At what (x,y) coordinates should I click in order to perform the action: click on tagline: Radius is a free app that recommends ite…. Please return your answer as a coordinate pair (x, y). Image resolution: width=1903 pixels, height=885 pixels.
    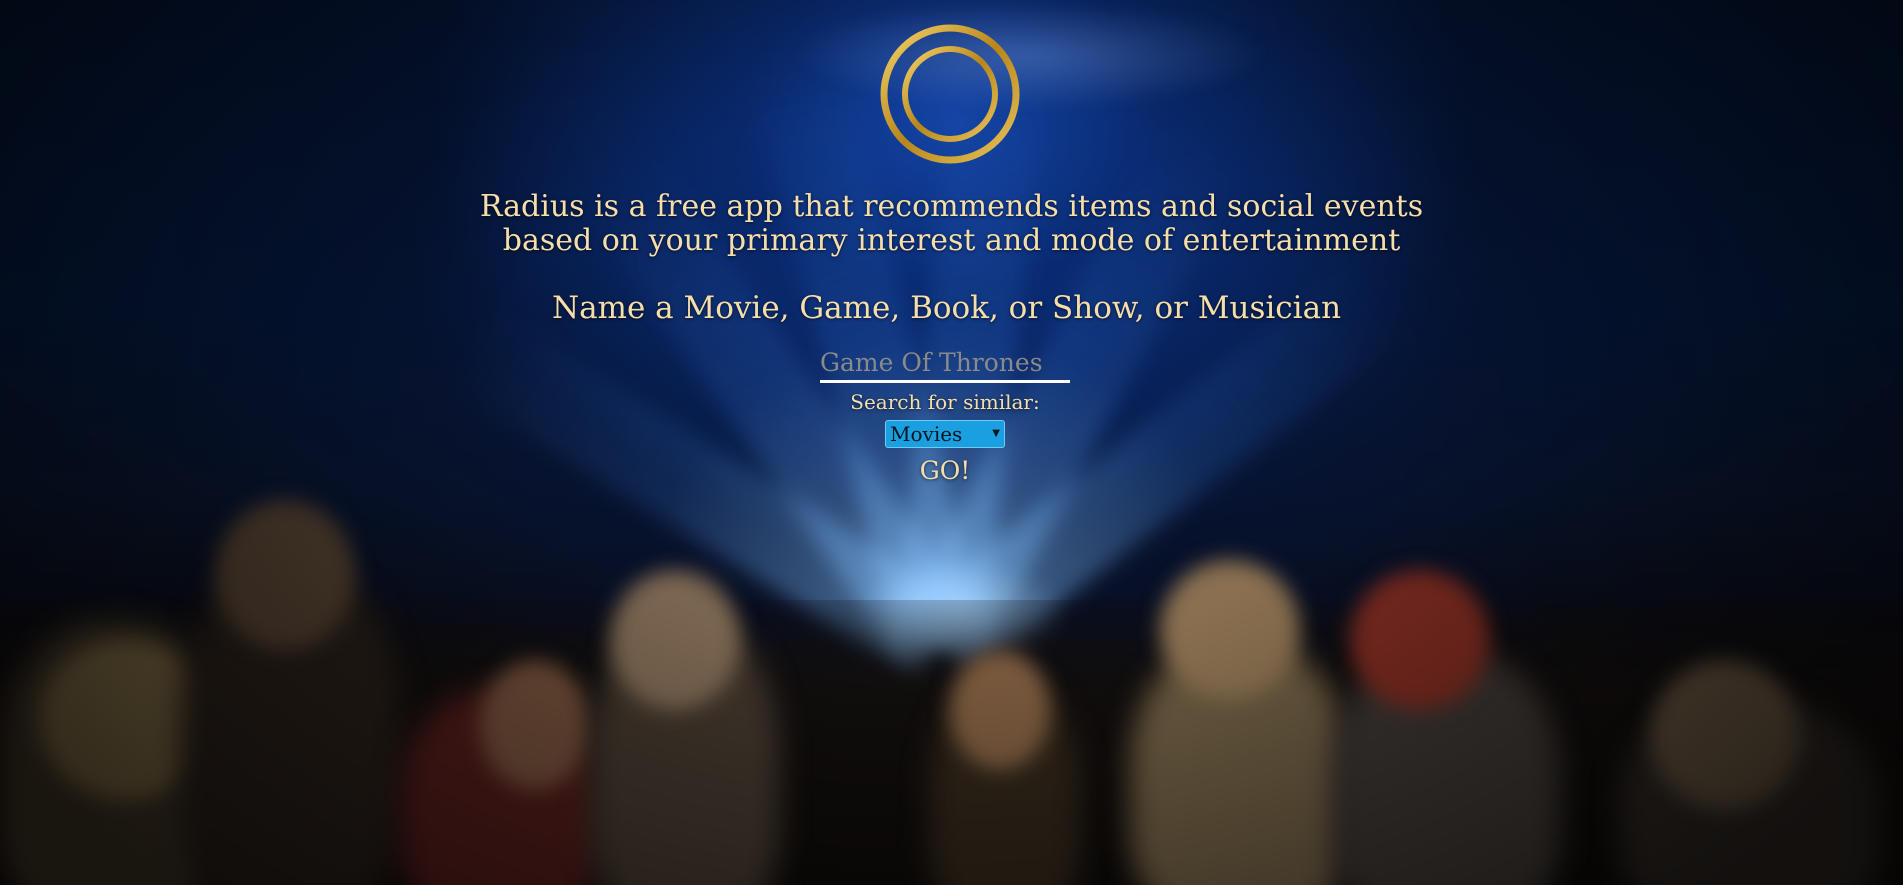
    Looking at the image, I should click on (951, 224).